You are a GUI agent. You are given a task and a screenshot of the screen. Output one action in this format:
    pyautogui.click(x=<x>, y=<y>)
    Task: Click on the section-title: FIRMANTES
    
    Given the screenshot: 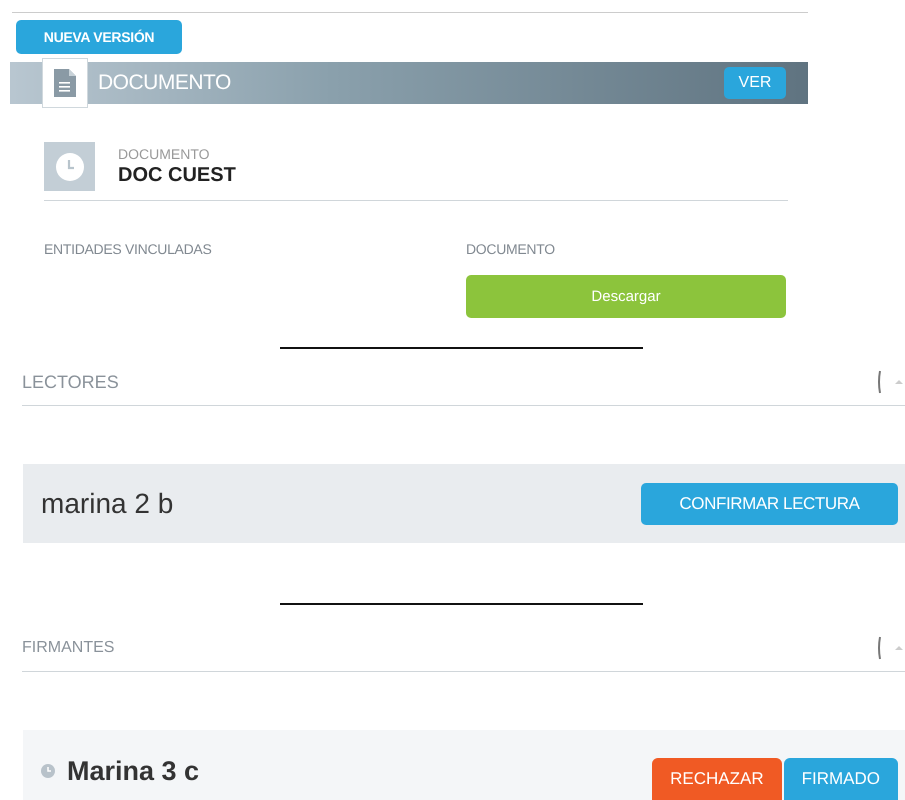 What is the action you would take?
    pyautogui.click(x=68, y=648)
    